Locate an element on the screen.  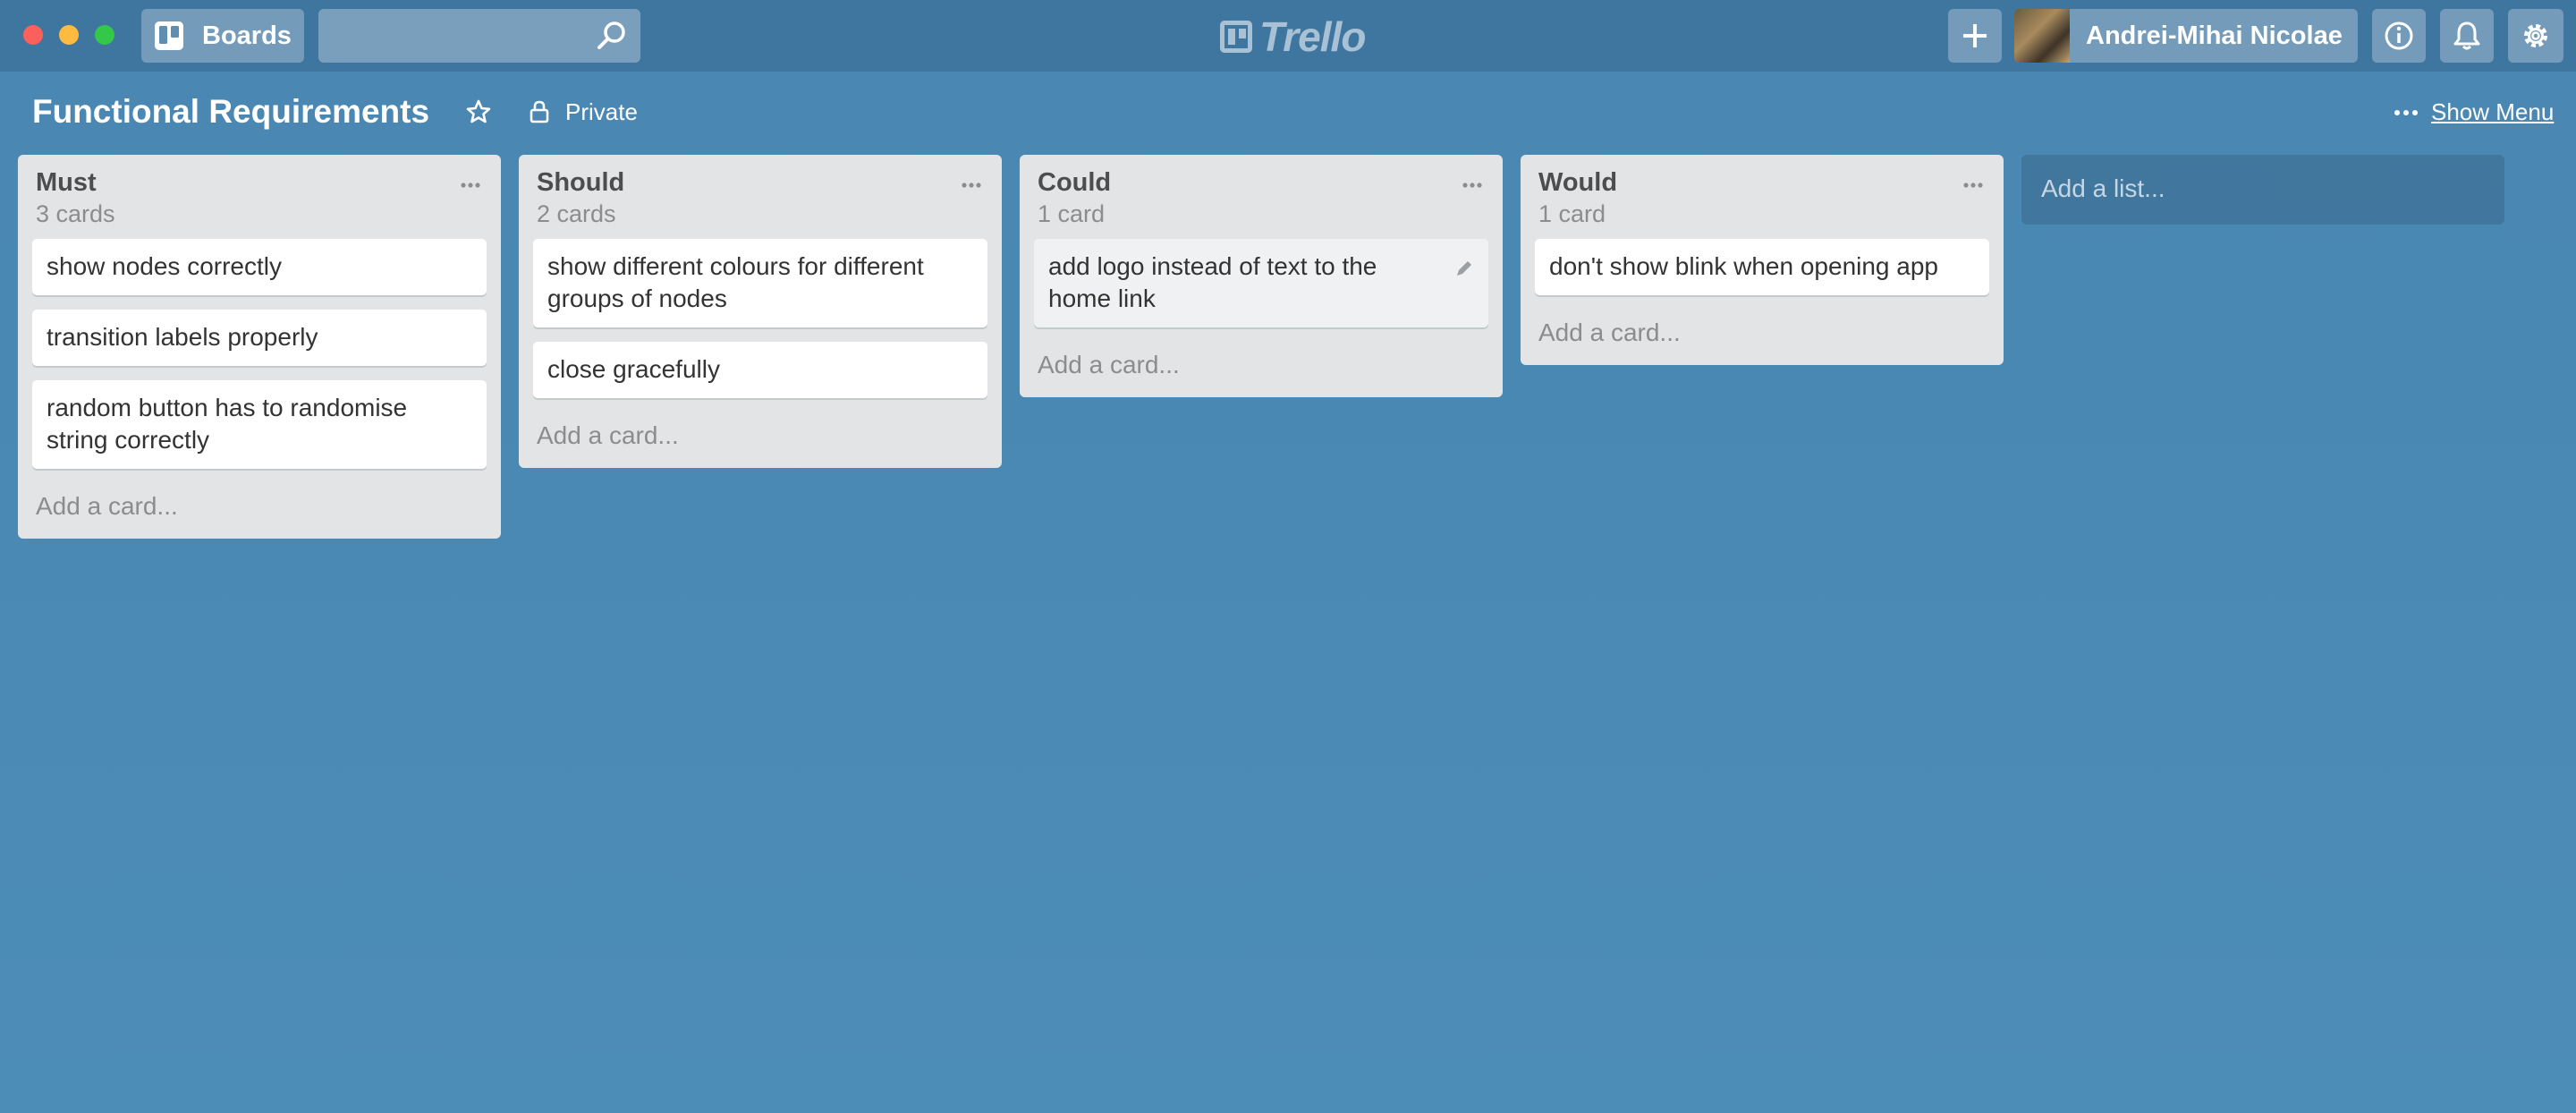
search-input is located at coordinates (479, 36).